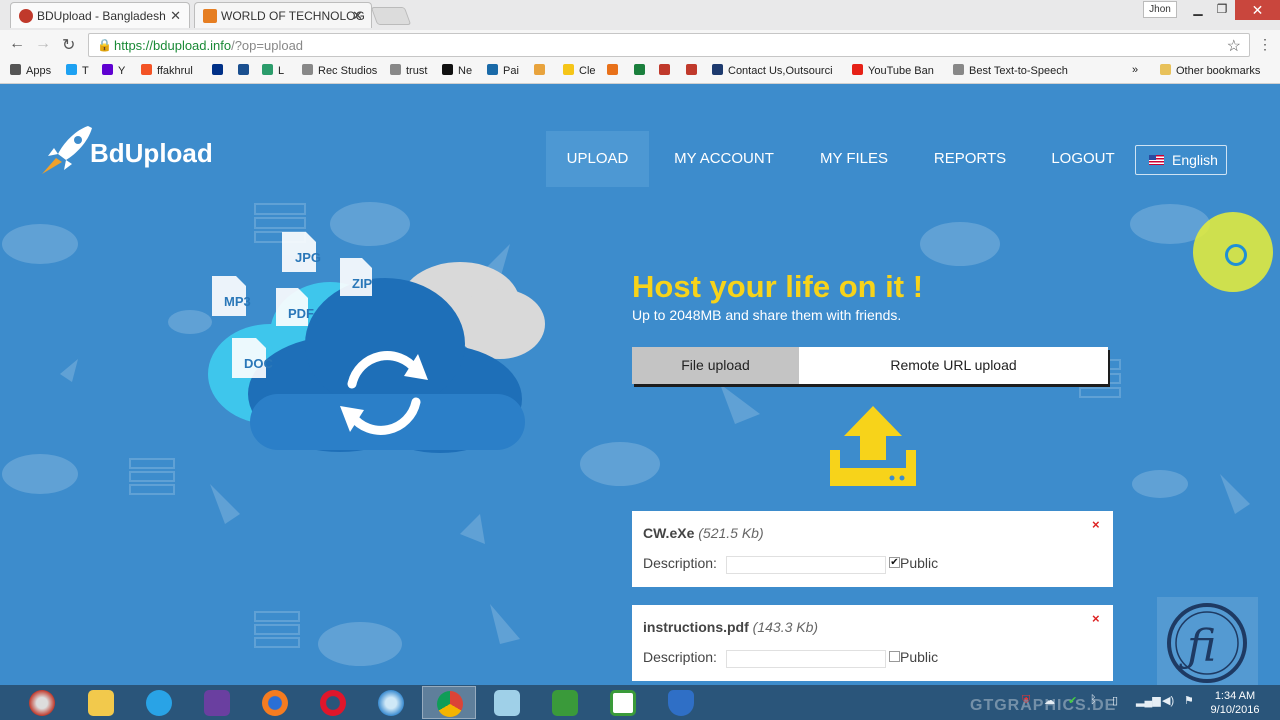  What do you see at coordinates (1198, 9) in the screenshot?
I see `minimize-icon: ▁` at bounding box center [1198, 9].